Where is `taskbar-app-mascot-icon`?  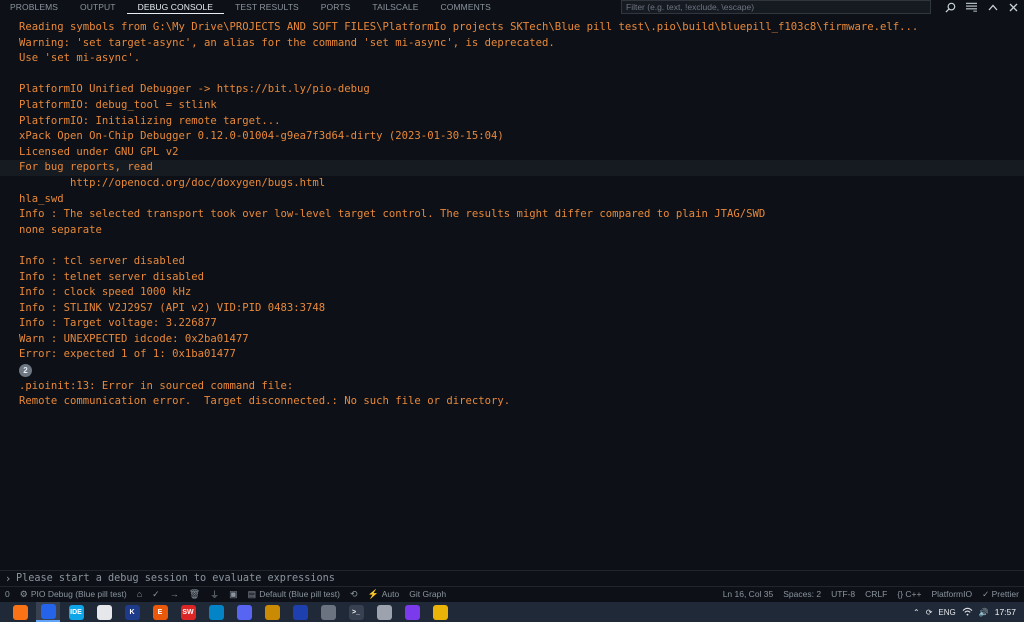
taskbar-app-mascot-icon is located at coordinates (384, 612).